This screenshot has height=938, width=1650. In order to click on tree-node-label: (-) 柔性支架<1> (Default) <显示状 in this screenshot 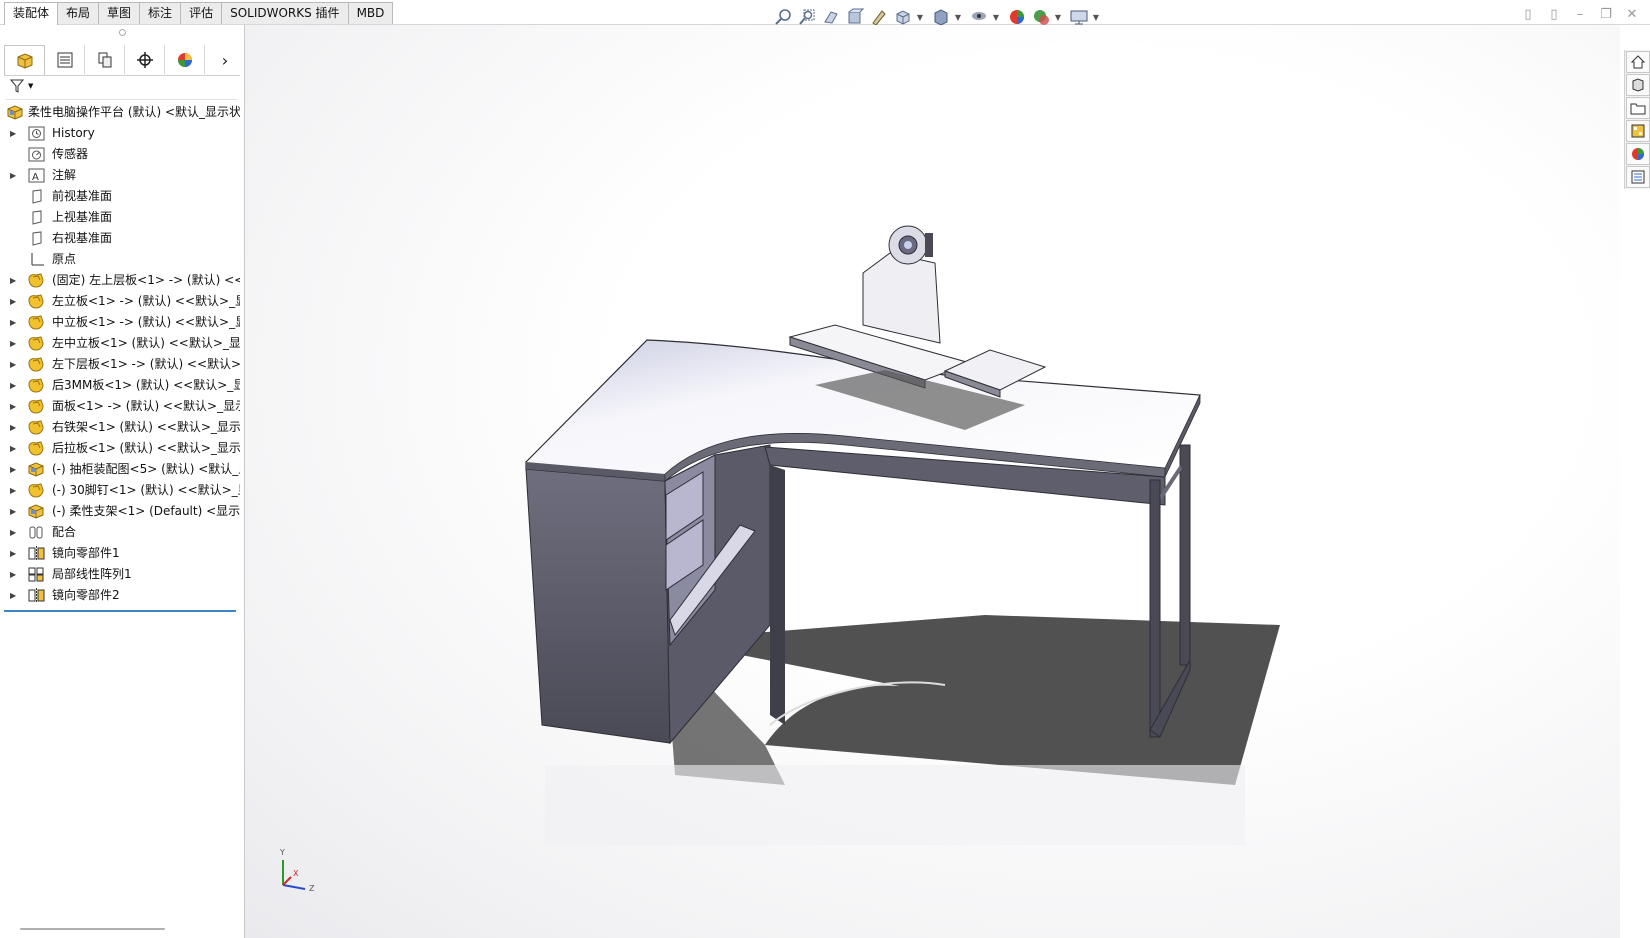, I will do `click(146, 511)`.